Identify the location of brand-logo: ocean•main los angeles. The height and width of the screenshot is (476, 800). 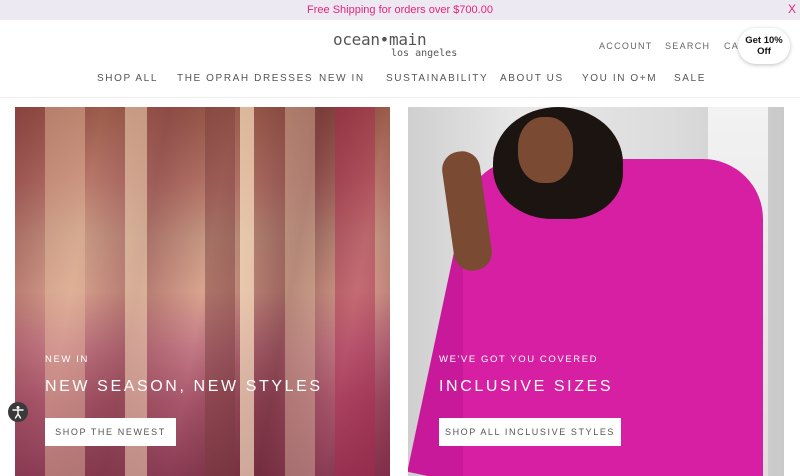
(403, 47).